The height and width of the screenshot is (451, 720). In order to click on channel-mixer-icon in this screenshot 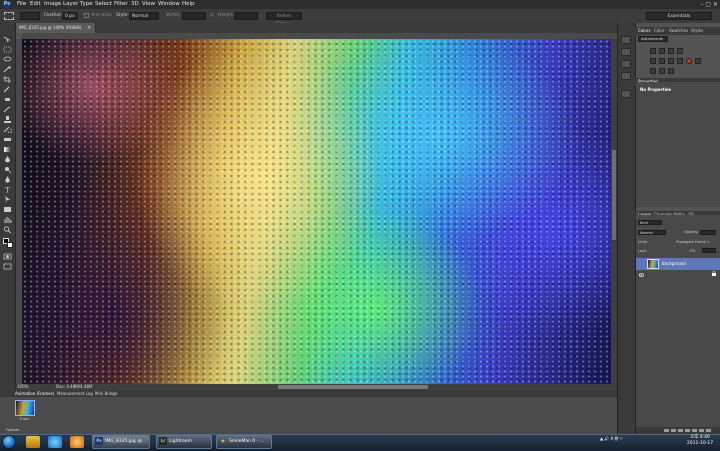, I will do `click(698, 61)`.